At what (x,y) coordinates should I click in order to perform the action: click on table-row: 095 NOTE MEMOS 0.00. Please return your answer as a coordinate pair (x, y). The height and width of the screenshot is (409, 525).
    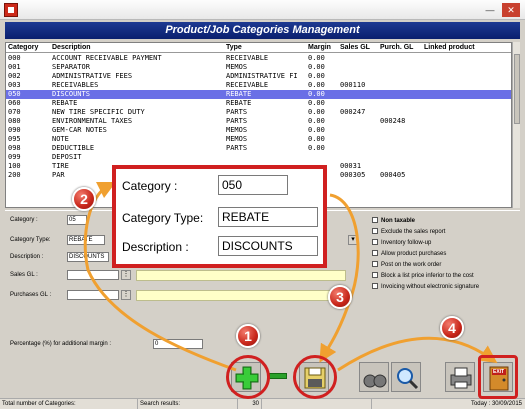
    Looking at the image, I should click on (258, 139).